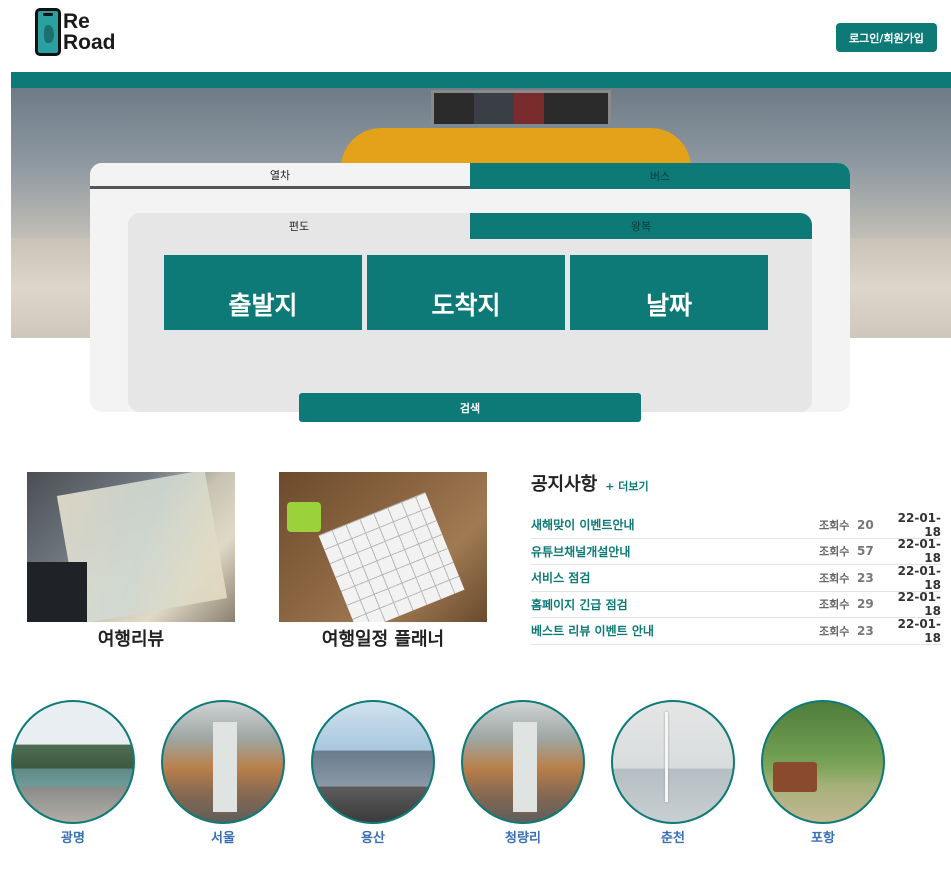 Image resolution: width=951 pixels, height=888 pixels. What do you see at coordinates (886, 37) in the screenshot?
I see `login-signup-button: 로그인/회원가입` at bounding box center [886, 37].